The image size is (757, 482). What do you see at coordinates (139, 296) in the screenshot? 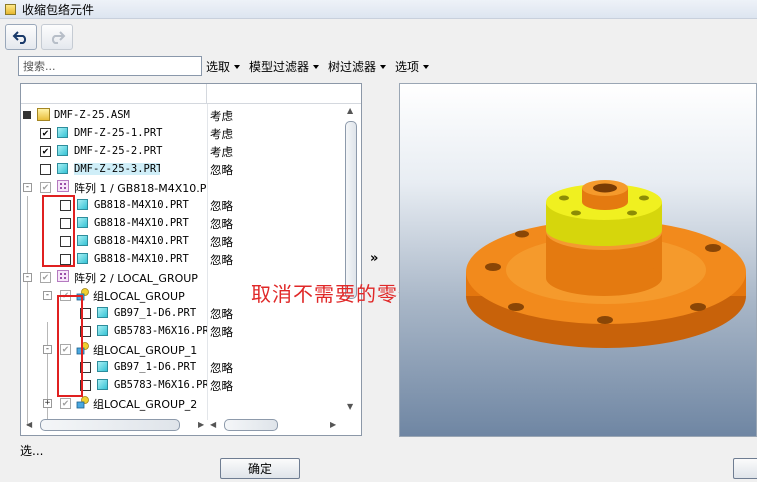
I see `tree-row-name: 组LOCAL_GROUP` at bounding box center [139, 296].